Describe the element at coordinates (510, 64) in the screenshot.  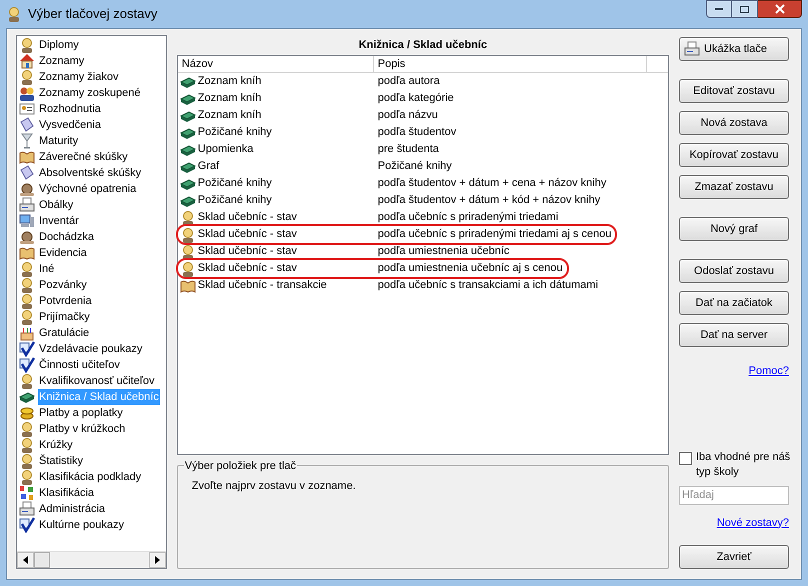
I see `column-header: Popis` at that location.